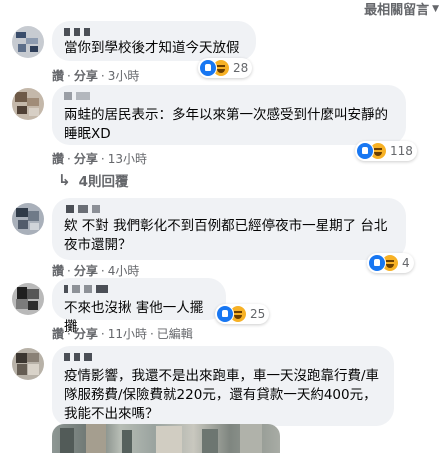  What do you see at coordinates (406, 263) in the screenshot?
I see `reaction-count: 4` at bounding box center [406, 263].